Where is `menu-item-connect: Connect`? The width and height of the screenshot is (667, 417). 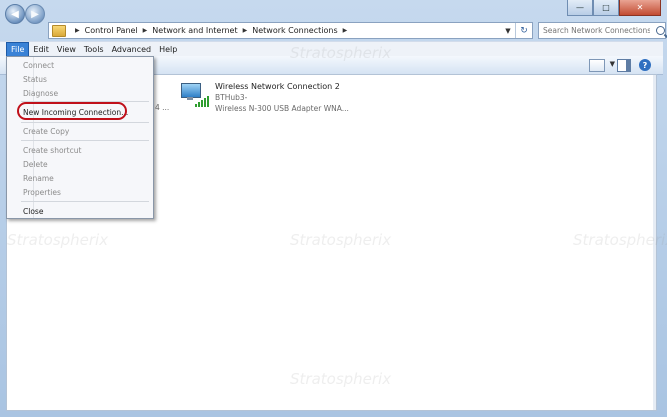
menu-item-connect: Connect is located at coordinates (38, 65).